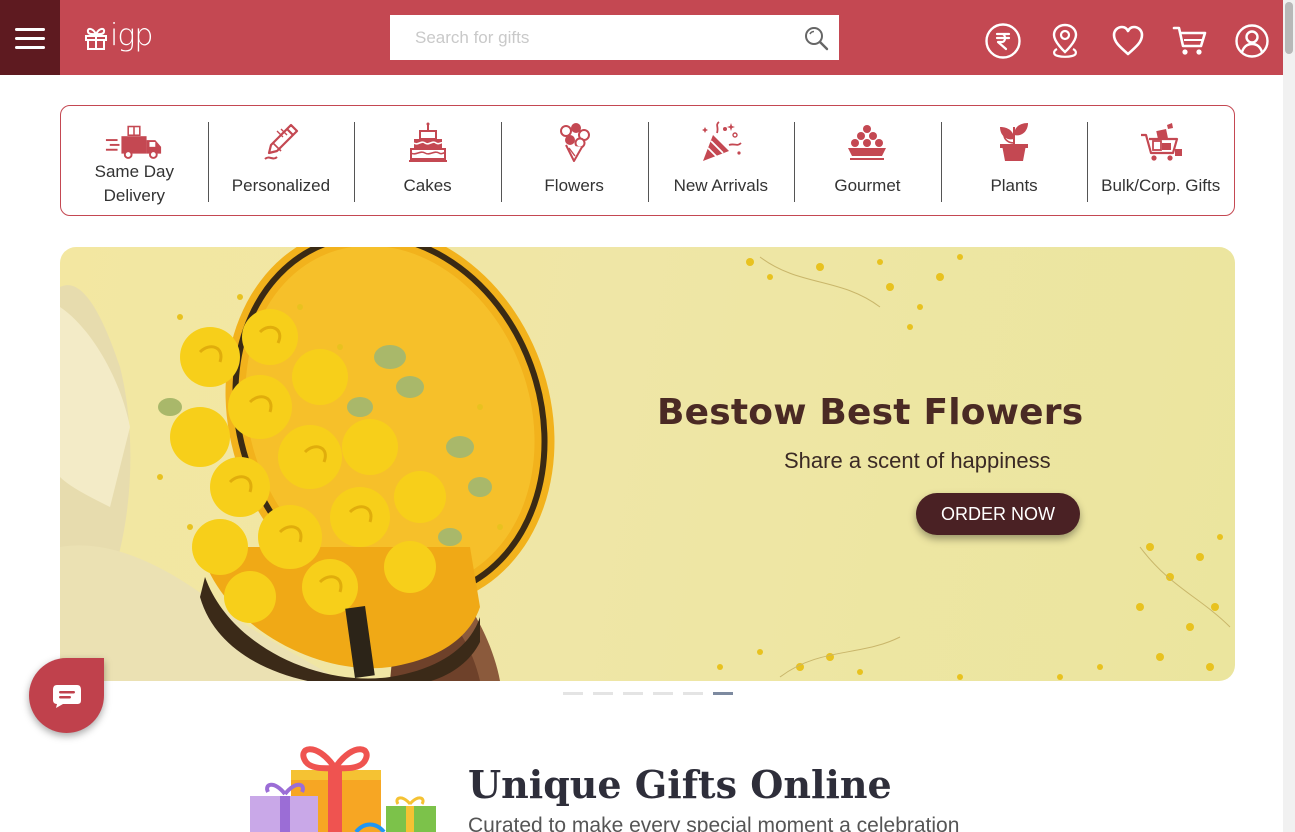 Image resolution: width=1295 pixels, height=832 pixels. I want to click on user-icon, so click(1252, 41).